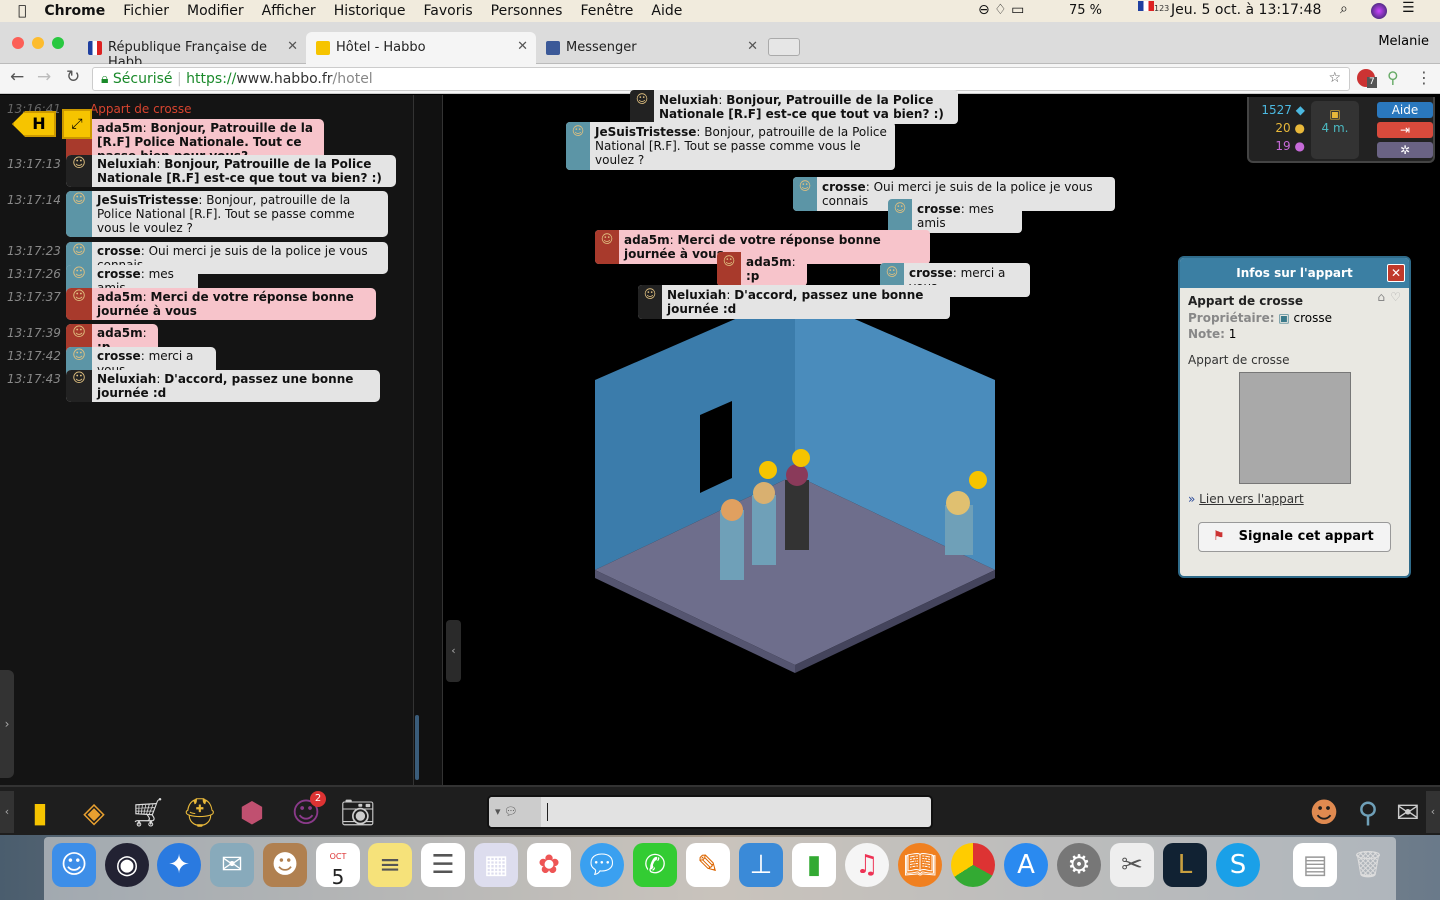 The image size is (1440, 900). I want to click on numbers-icon: ▮, so click(814, 865).